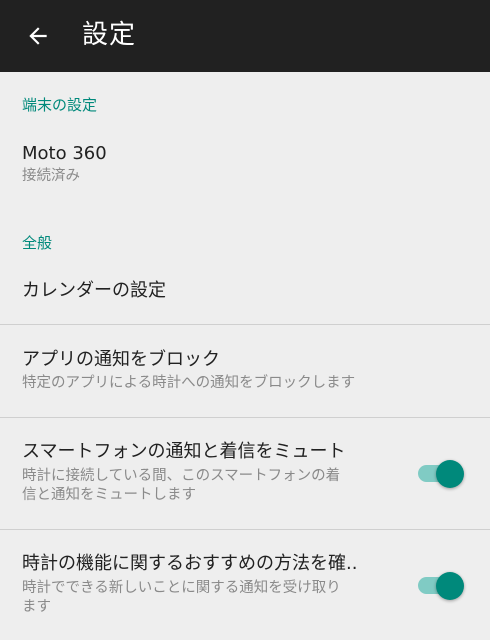 This screenshot has width=490, height=640. What do you see at coordinates (37, 243) in the screenshot?
I see `section-header-general: 全般` at bounding box center [37, 243].